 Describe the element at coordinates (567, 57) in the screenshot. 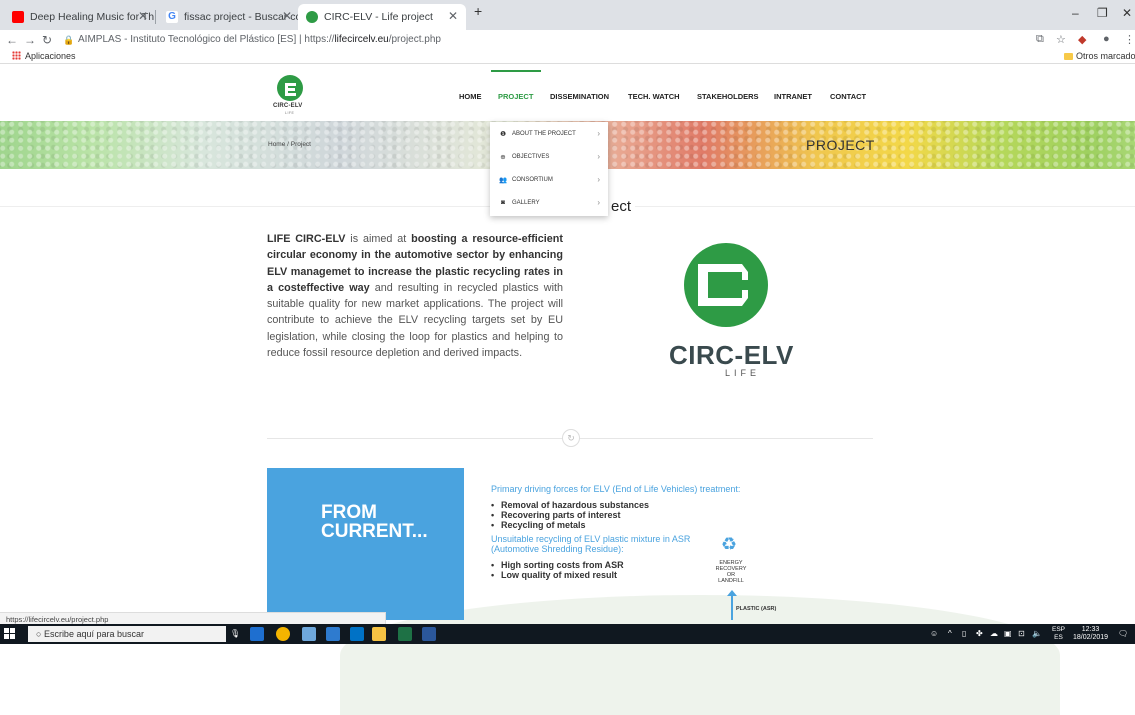

I see `bookmarks-bar: Aplicaciones Otros marcadores` at that location.